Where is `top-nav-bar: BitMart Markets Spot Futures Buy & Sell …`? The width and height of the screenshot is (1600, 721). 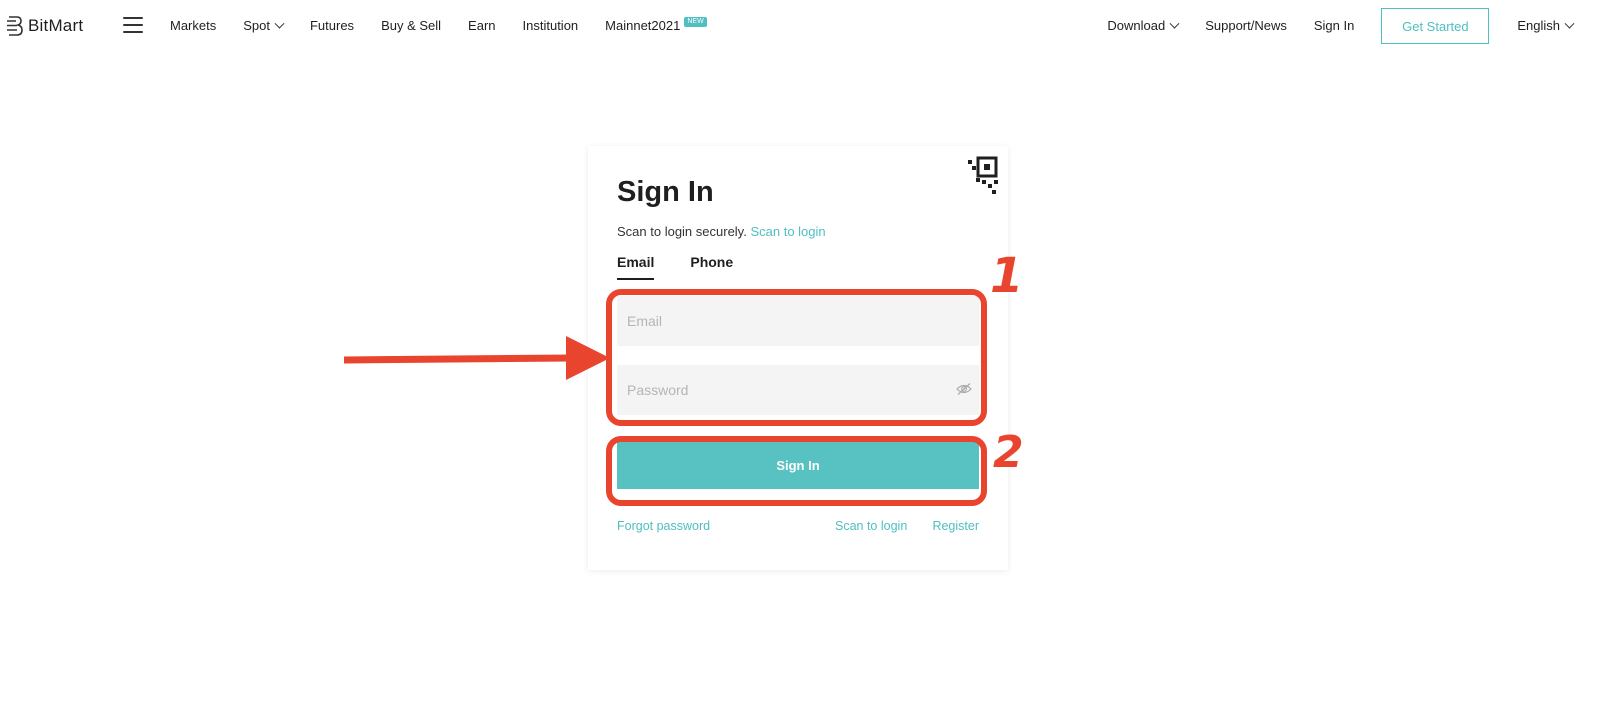
top-nav-bar: BitMart Markets Spot Futures Buy & Sell … is located at coordinates (800, 26).